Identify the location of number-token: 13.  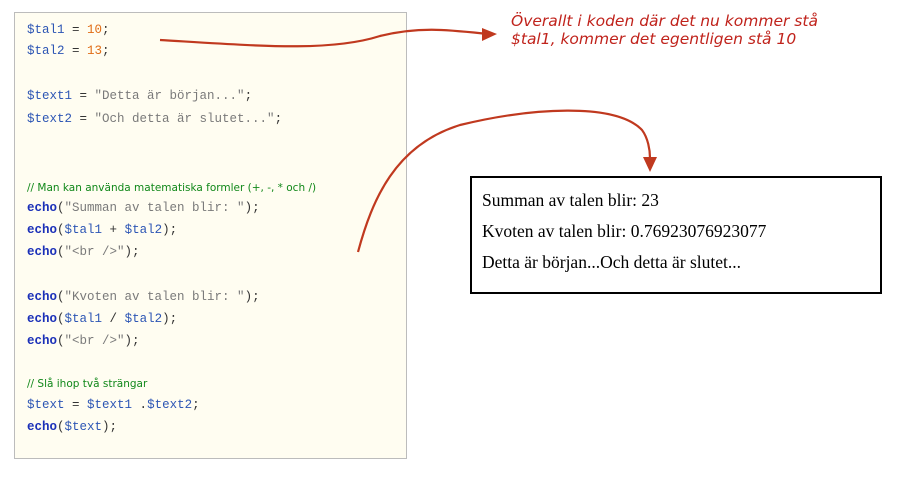
(95, 51).